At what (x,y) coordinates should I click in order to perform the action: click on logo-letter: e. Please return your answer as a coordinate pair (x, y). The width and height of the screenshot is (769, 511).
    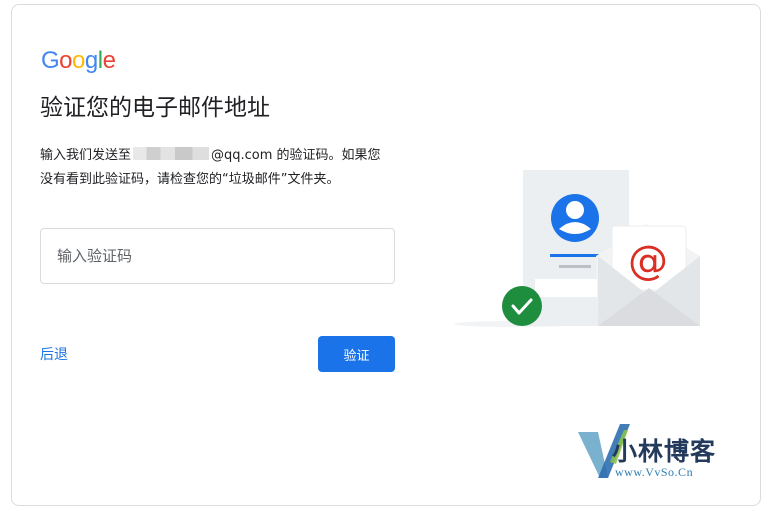
    Looking at the image, I should click on (109, 60).